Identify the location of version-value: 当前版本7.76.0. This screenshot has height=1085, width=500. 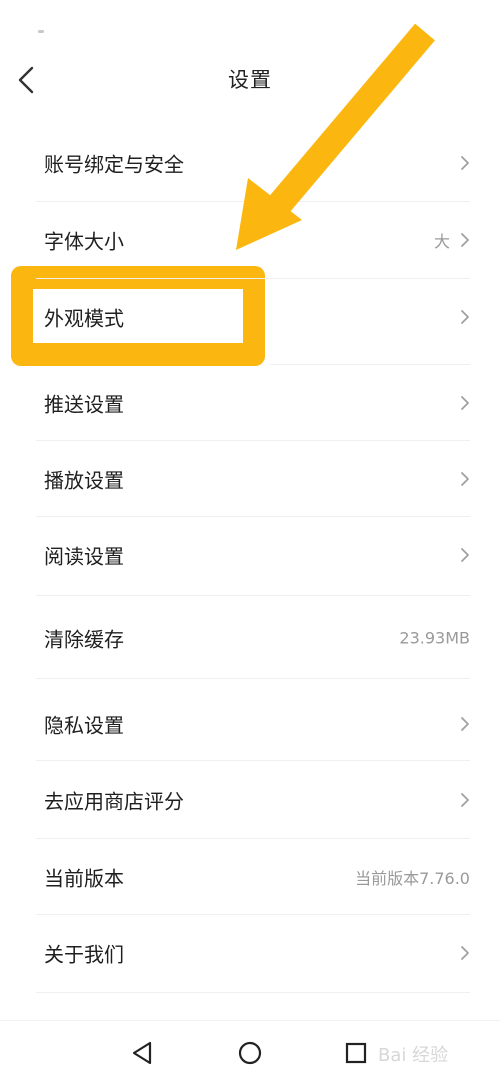
(412, 878).